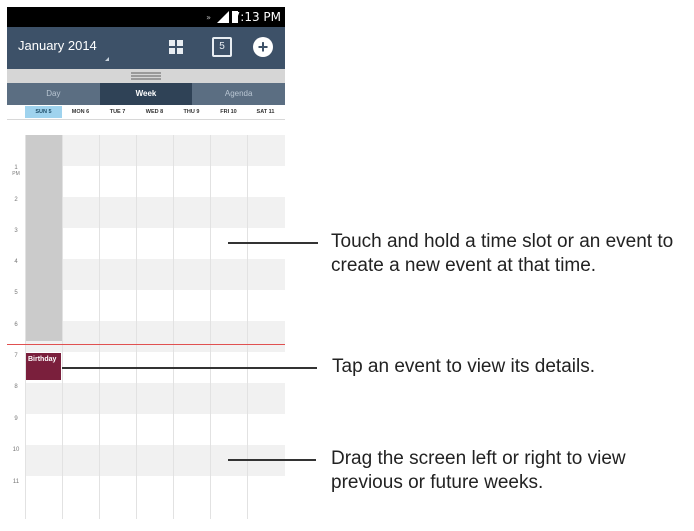 The height and width of the screenshot is (531, 694). I want to click on drag-handle-icon, so click(146, 76).